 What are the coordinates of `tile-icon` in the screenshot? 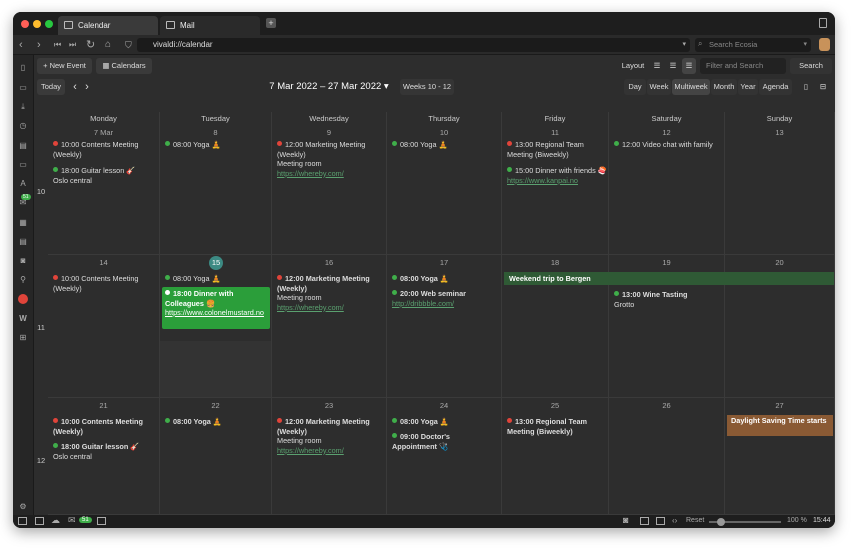 It's located at (39, 521).